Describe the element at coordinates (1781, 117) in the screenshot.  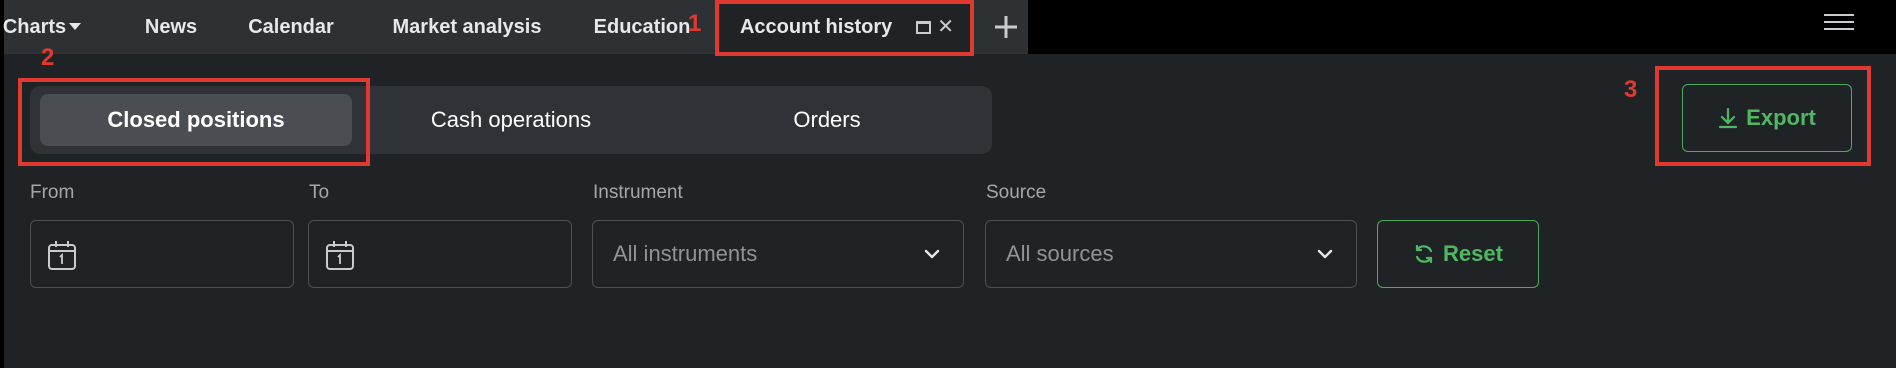
I see `export-label: Export` at that location.